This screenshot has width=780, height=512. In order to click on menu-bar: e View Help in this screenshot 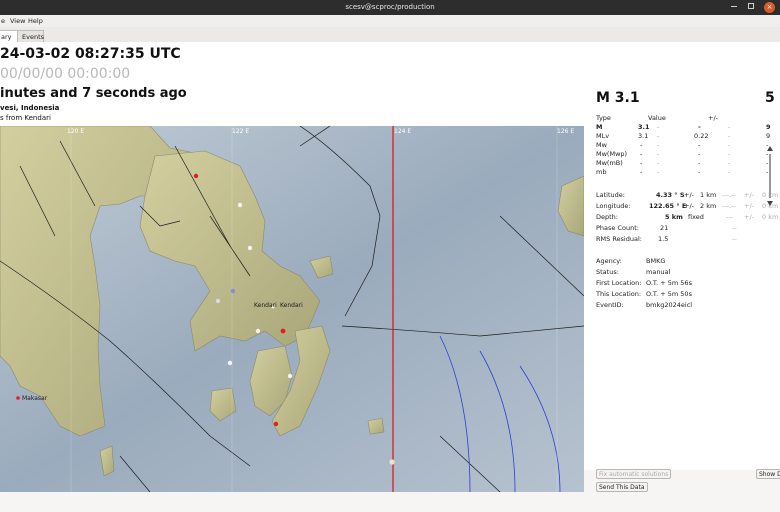, I will do `click(390, 21)`.